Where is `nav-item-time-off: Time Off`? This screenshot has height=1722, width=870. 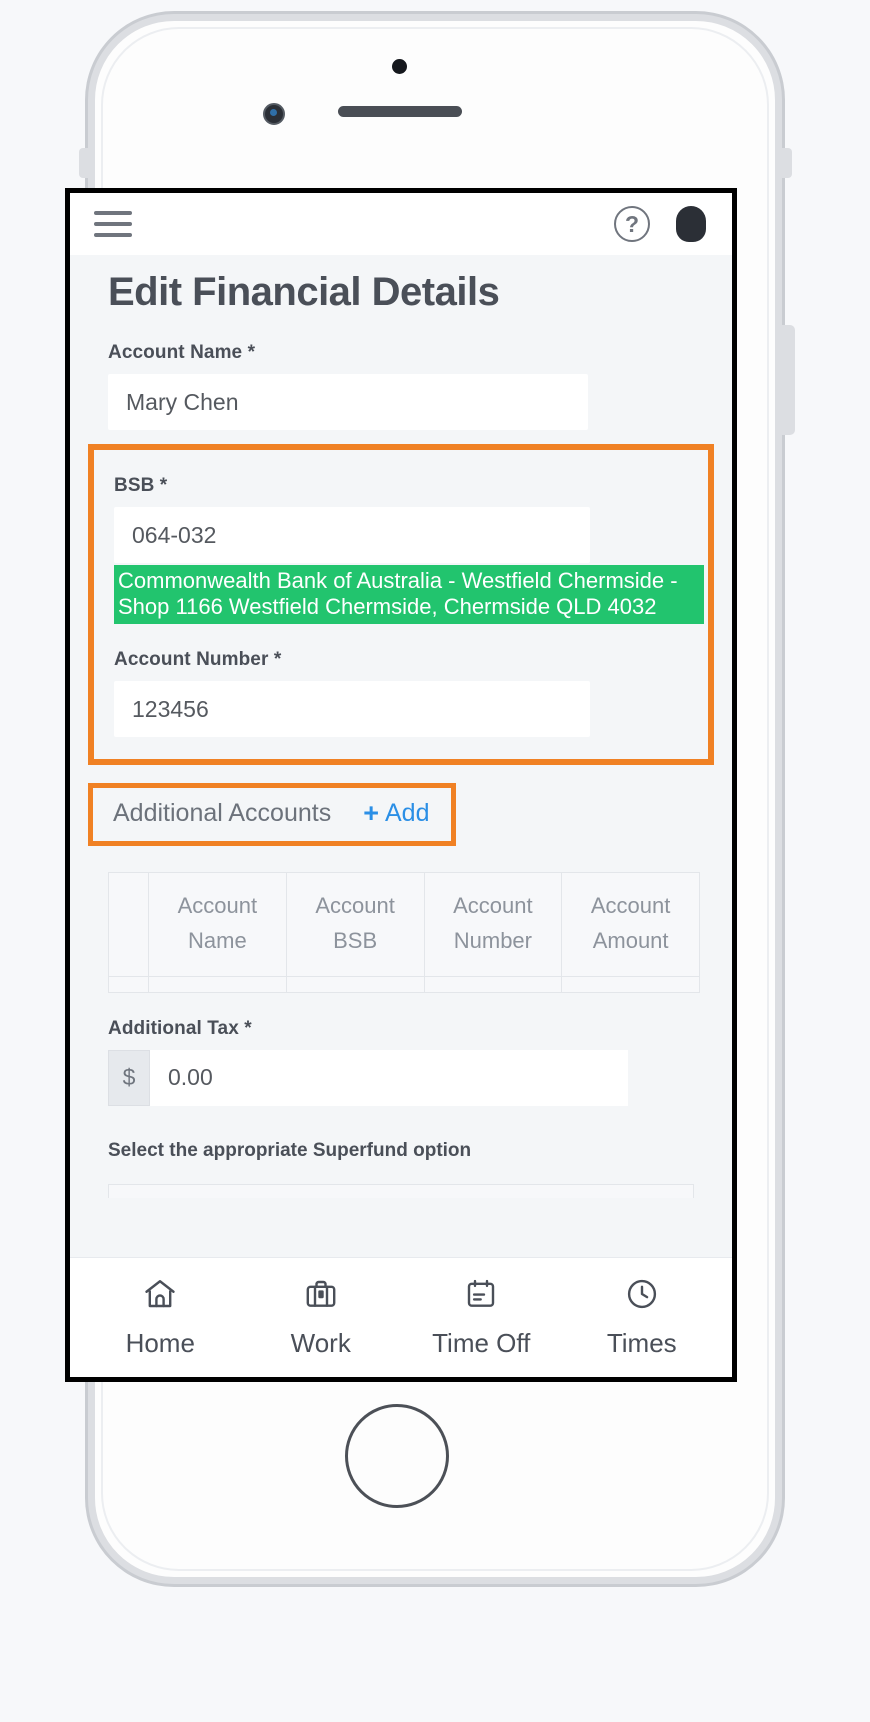 nav-item-time-off: Time Off is located at coordinates (481, 1317).